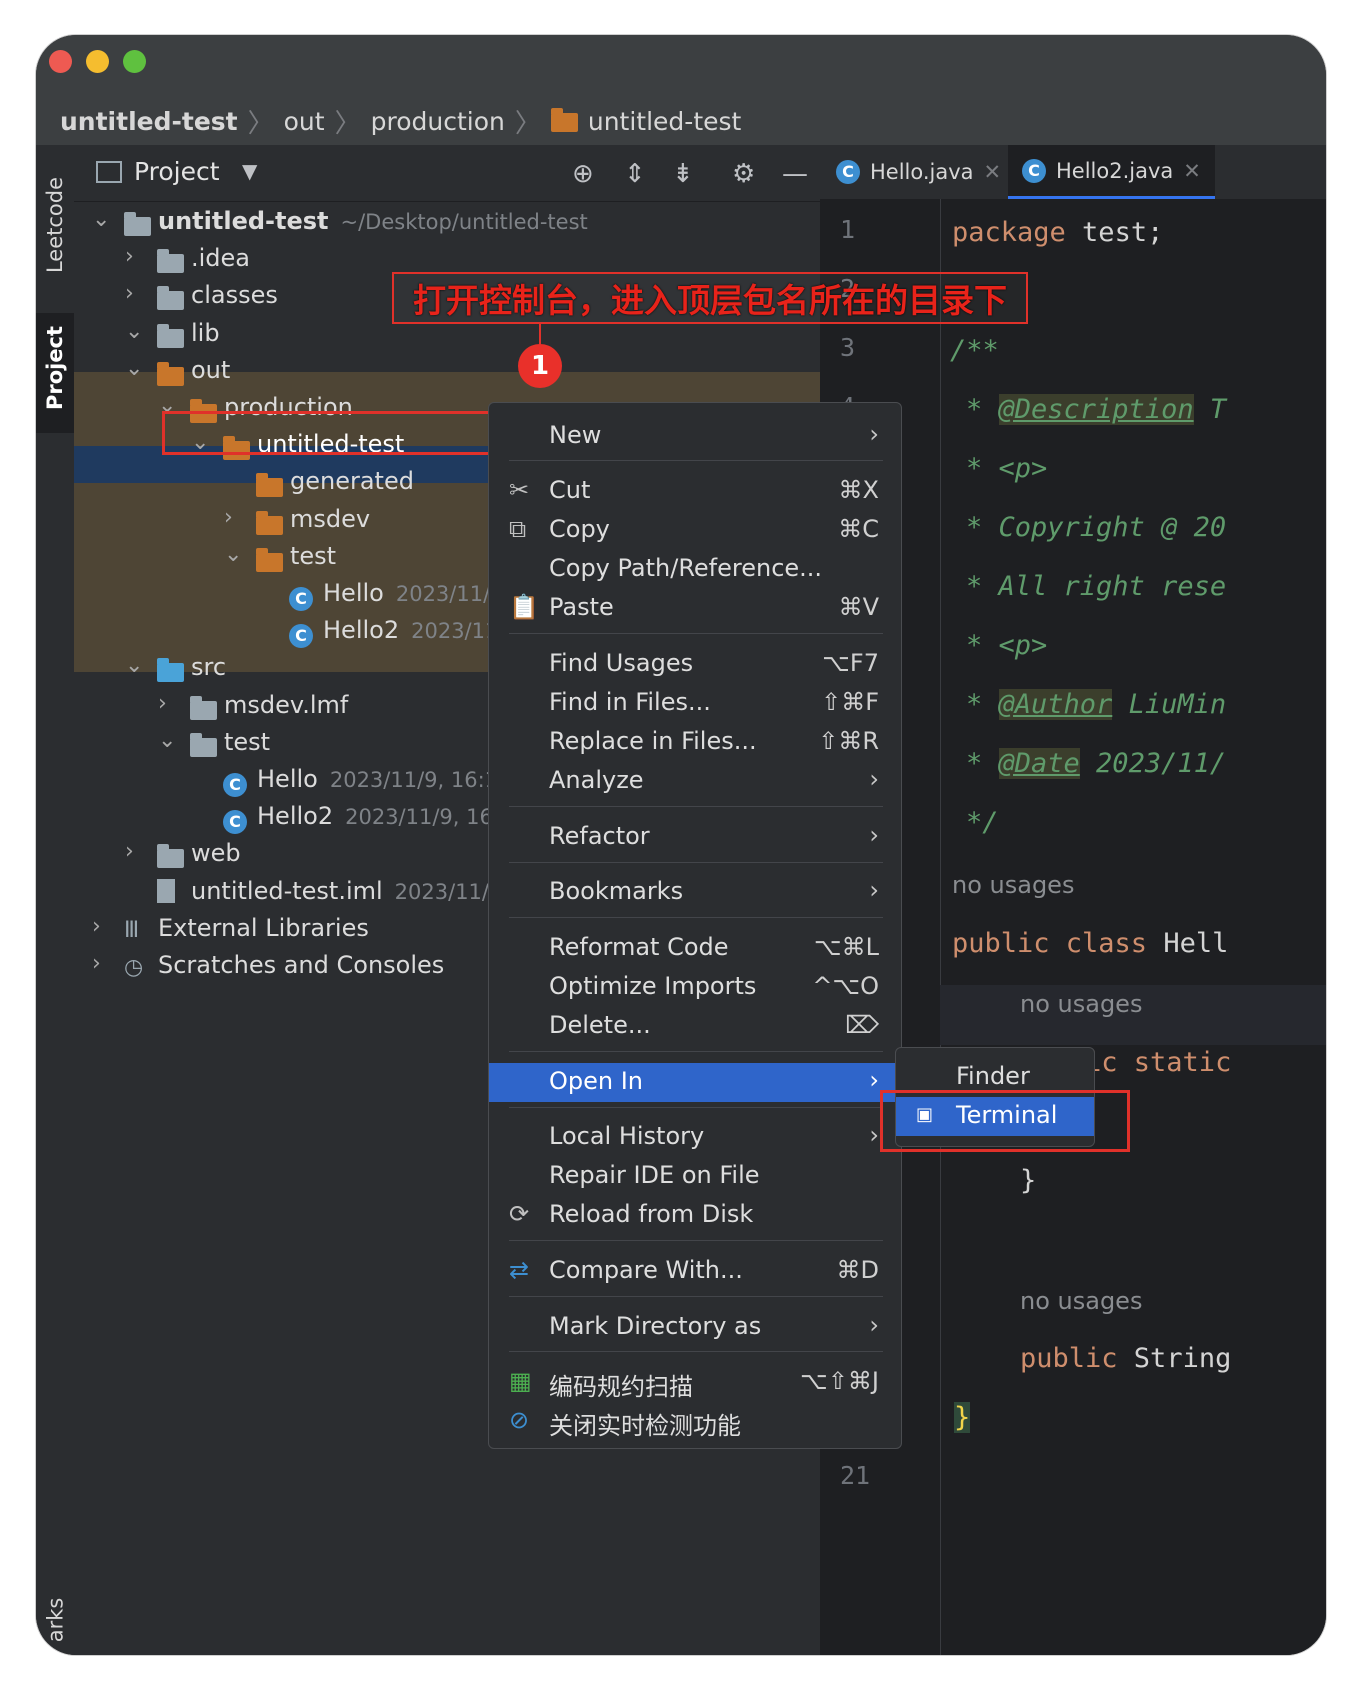 Image resolution: width=1362 pixels, height=1690 pixels. Describe the element at coordinates (447, 372) in the screenshot. I see `tree-row: ⌄ out` at that location.